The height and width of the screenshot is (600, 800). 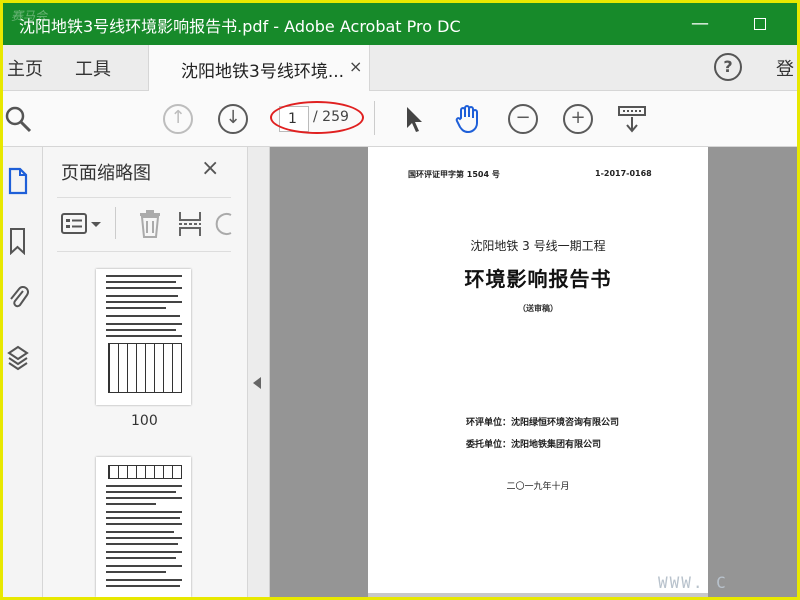 I want to click on minimize-button: —, so click(x=700, y=24).